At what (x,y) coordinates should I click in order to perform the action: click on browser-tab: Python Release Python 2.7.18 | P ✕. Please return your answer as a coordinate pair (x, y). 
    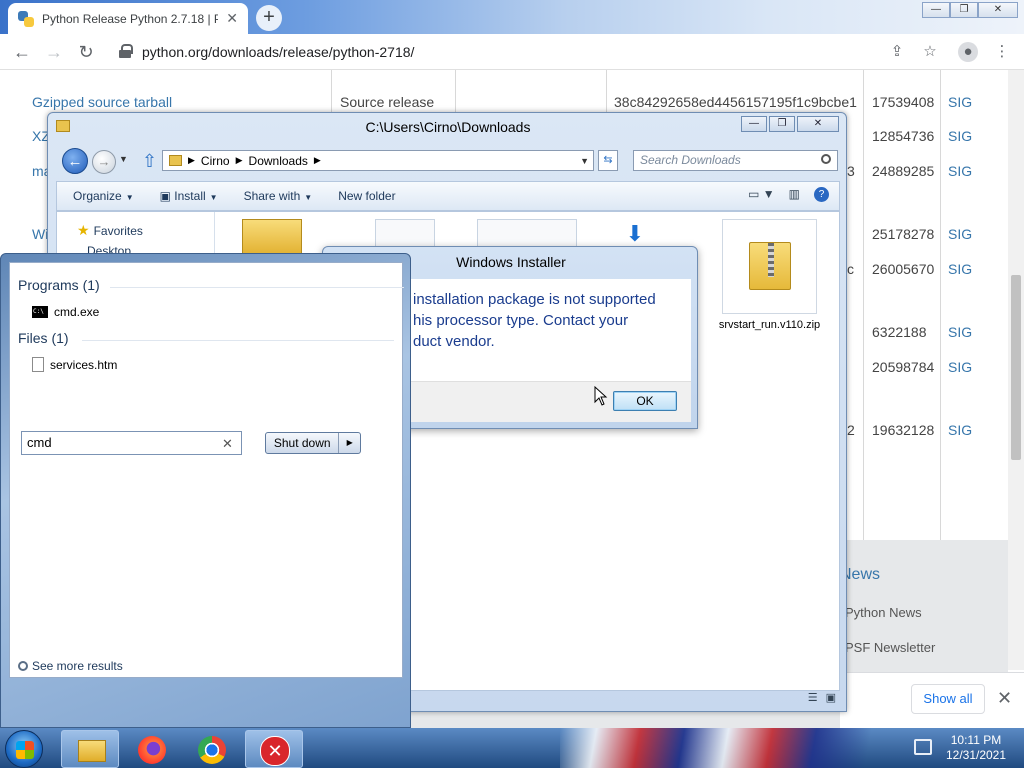
    Looking at the image, I should click on (128, 18).